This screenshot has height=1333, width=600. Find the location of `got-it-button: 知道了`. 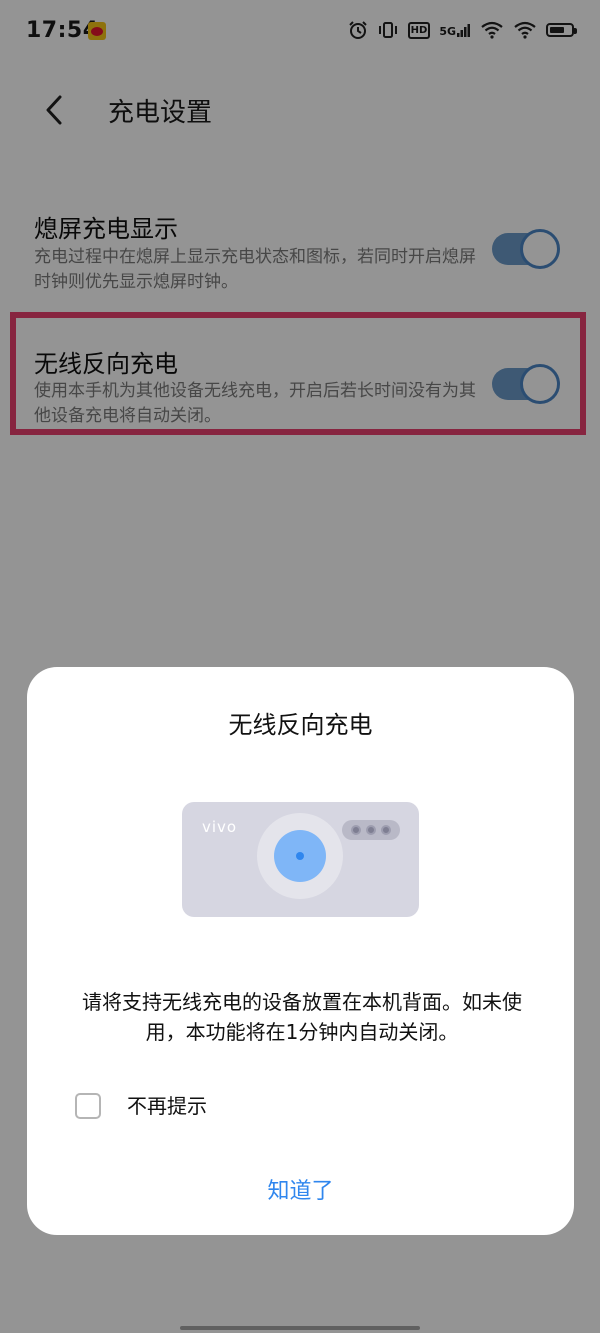

got-it-button: 知道了 is located at coordinates (300, 1192).